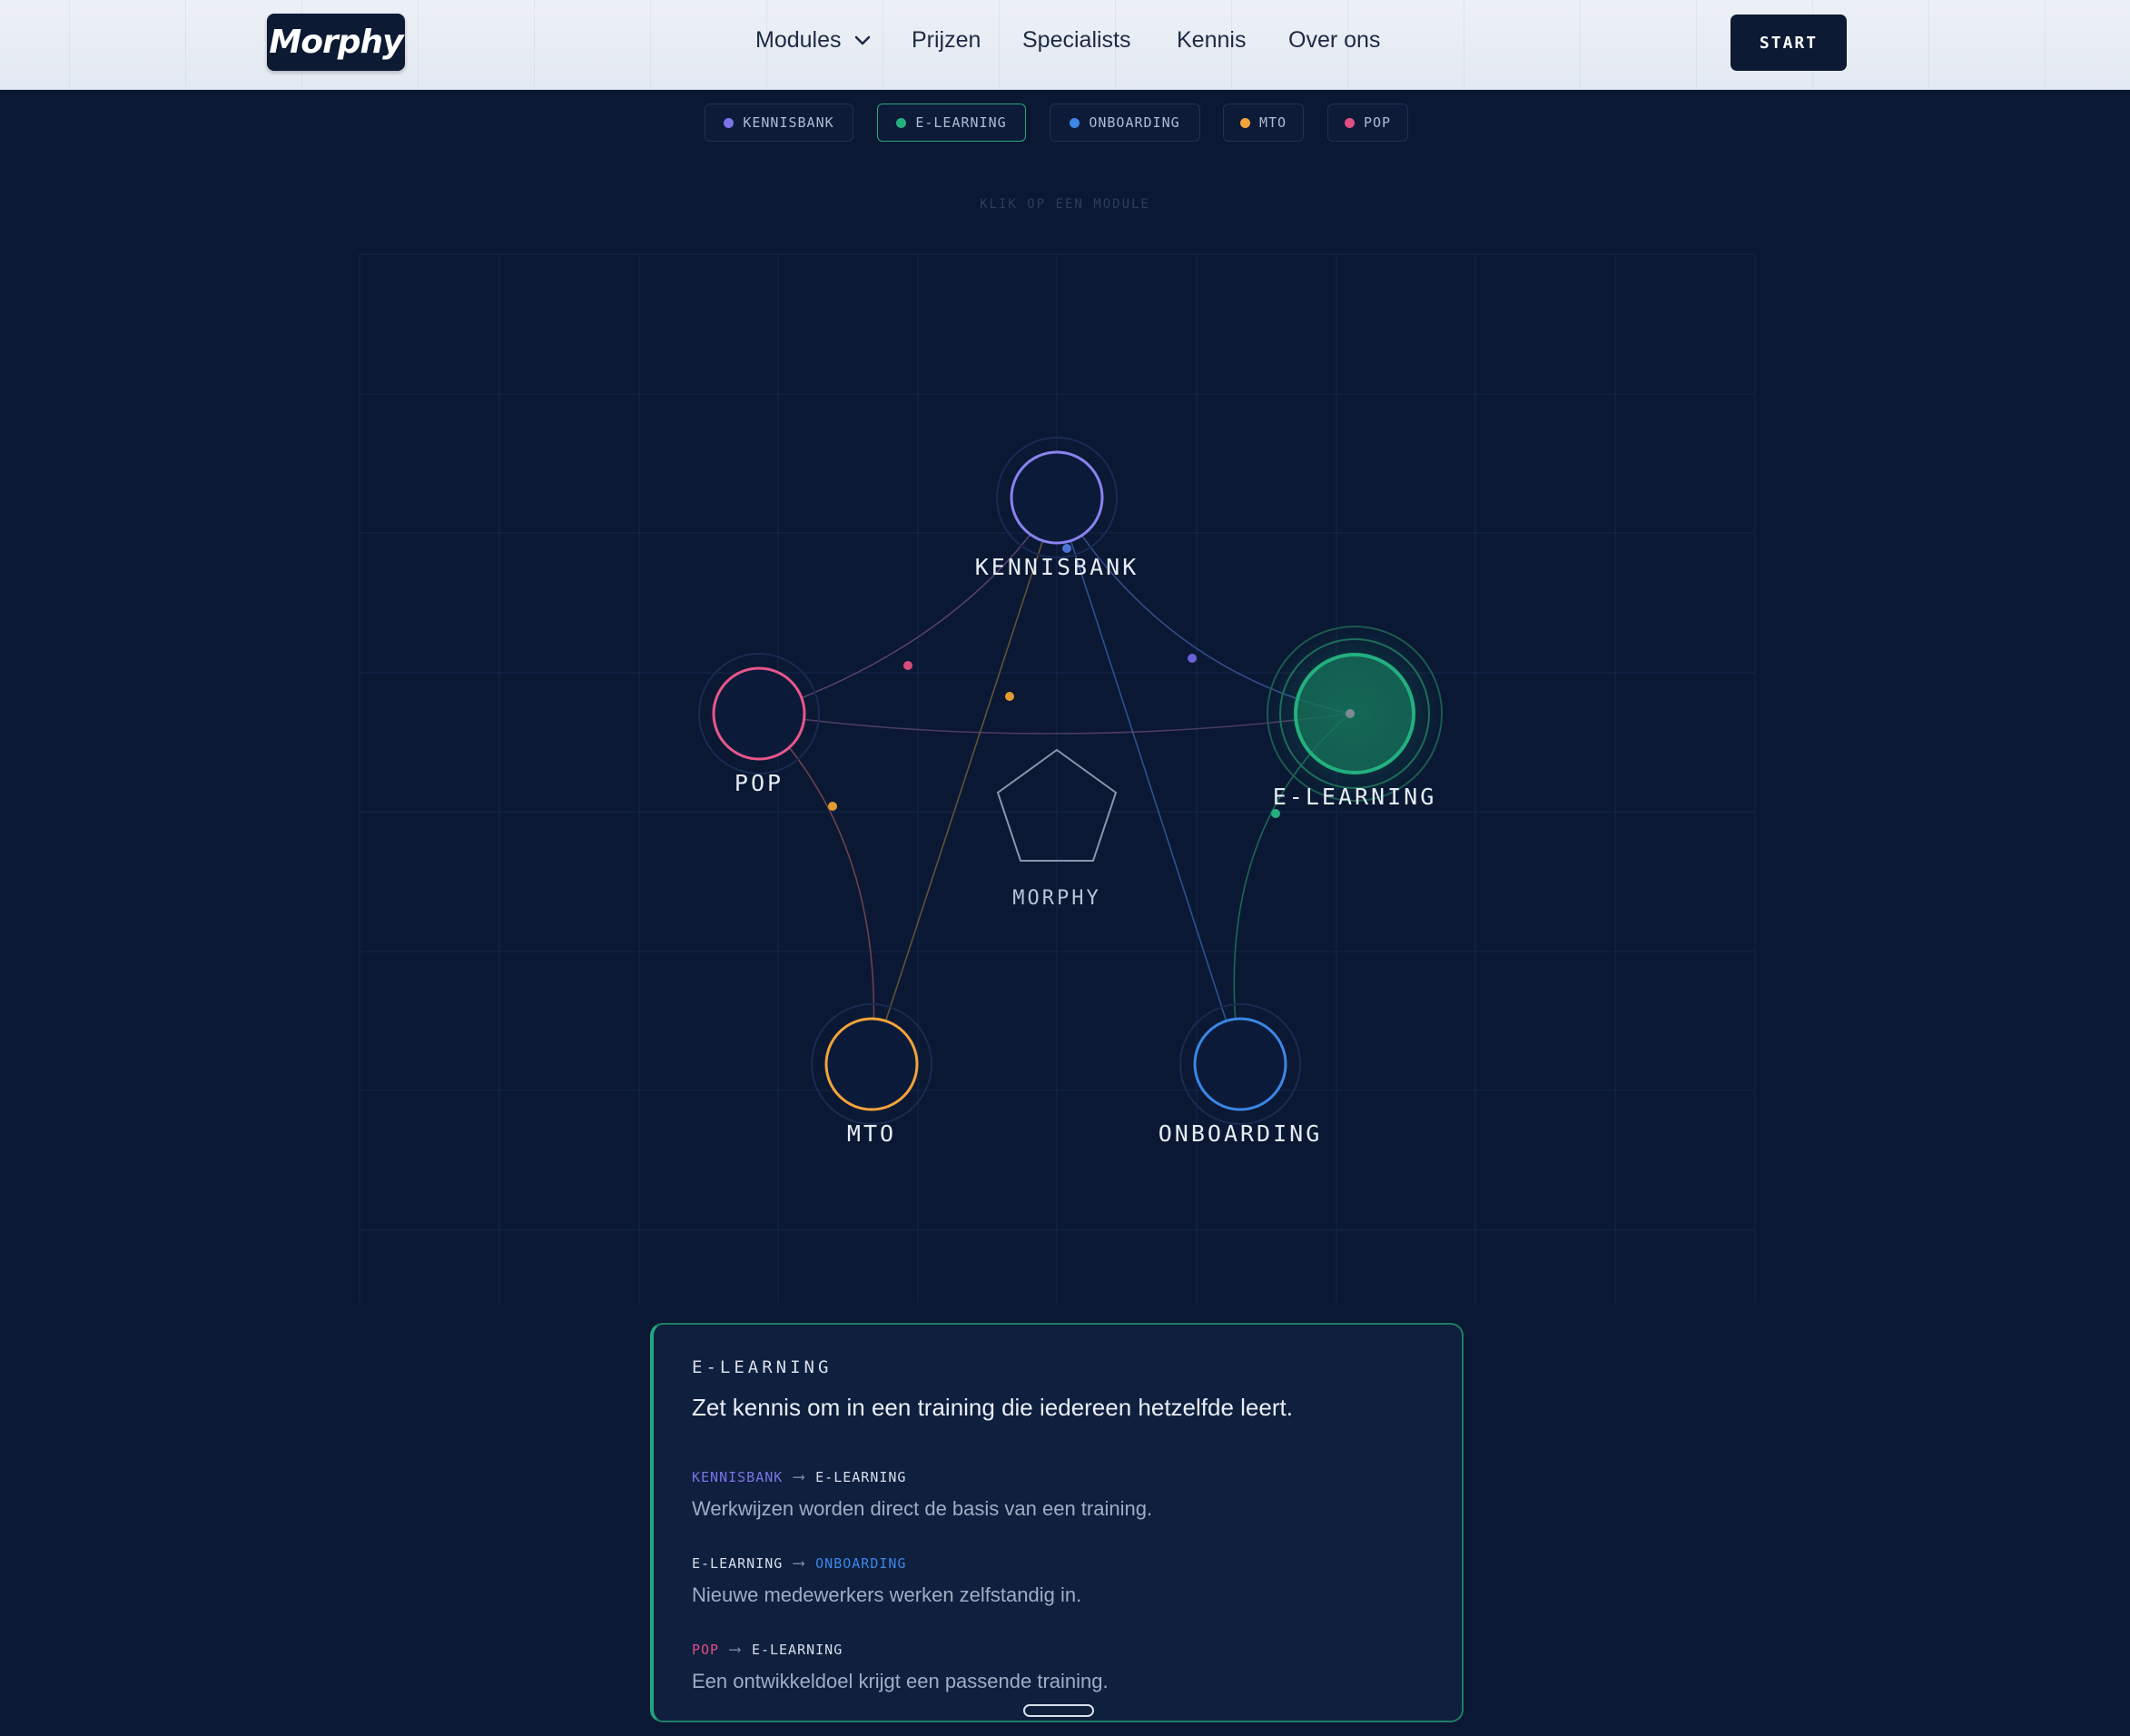 This screenshot has width=2130, height=1736. Describe the element at coordinates (1058, 1710) in the screenshot. I see `scroll-handle` at that location.